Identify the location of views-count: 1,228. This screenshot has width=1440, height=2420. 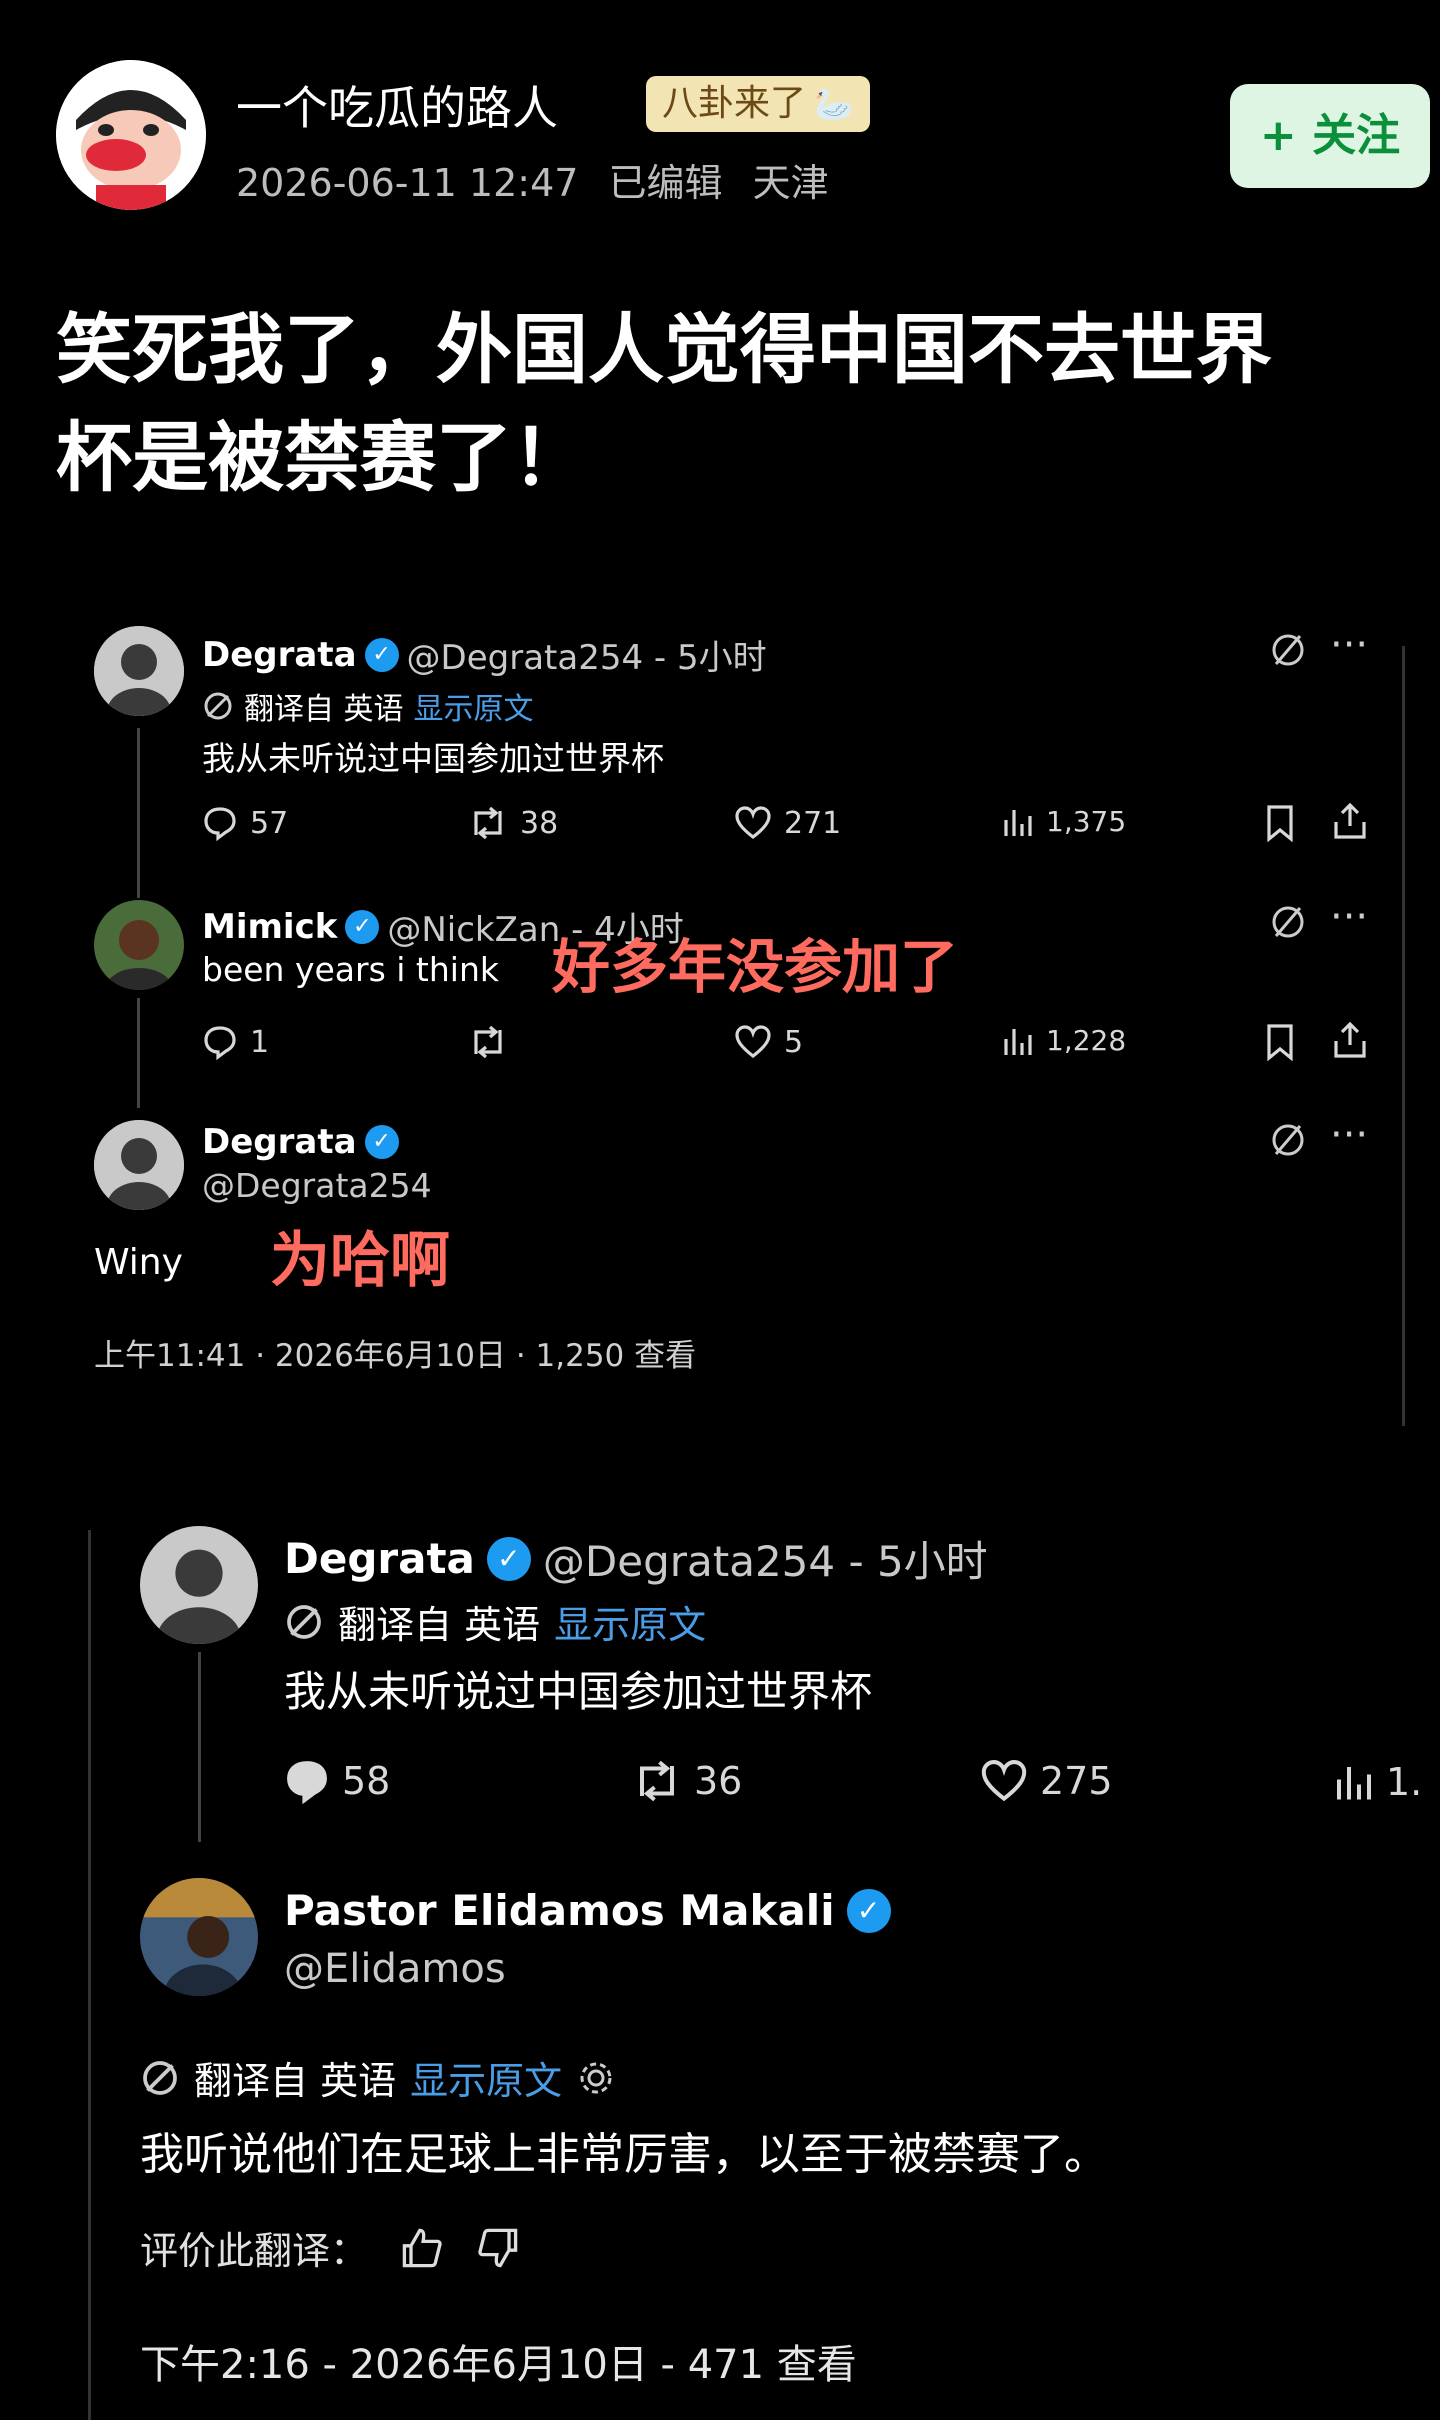
(1086, 1040).